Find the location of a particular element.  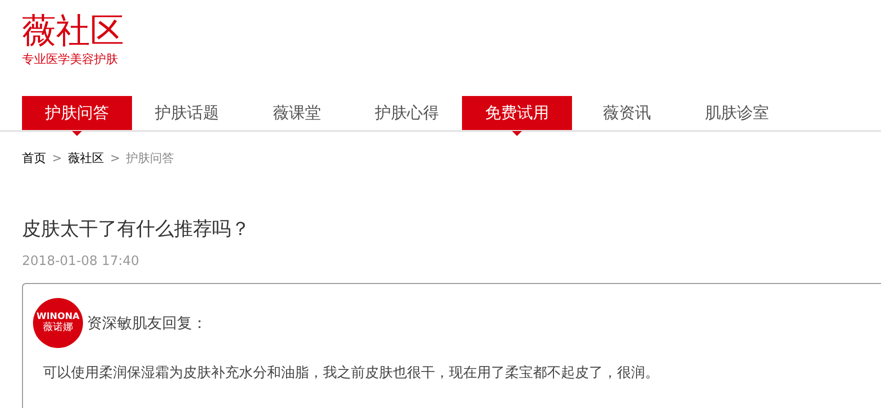

site-tagline: 专业医学美容护肤 is located at coordinates (70, 59).